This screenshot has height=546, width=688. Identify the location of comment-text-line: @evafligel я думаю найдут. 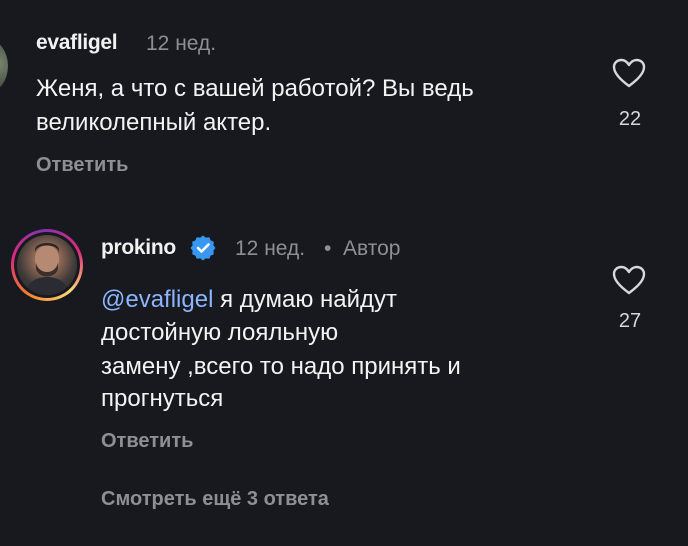
(249, 300).